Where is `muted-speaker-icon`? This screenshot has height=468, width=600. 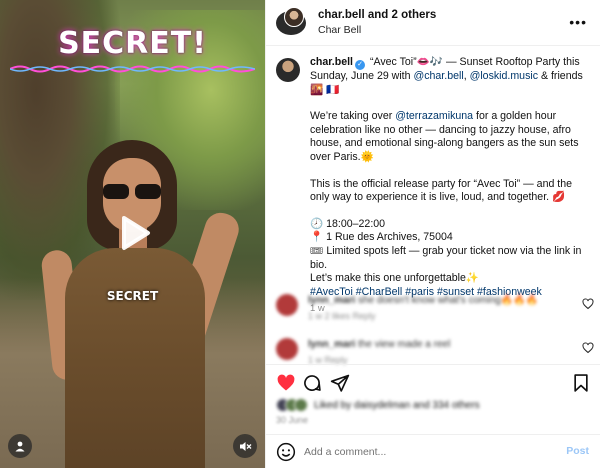 muted-speaker-icon is located at coordinates (245, 446).